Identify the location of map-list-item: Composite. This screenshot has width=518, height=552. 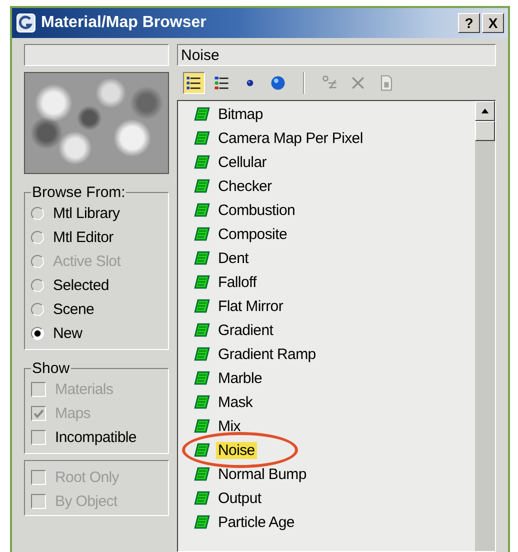
(334, 234).